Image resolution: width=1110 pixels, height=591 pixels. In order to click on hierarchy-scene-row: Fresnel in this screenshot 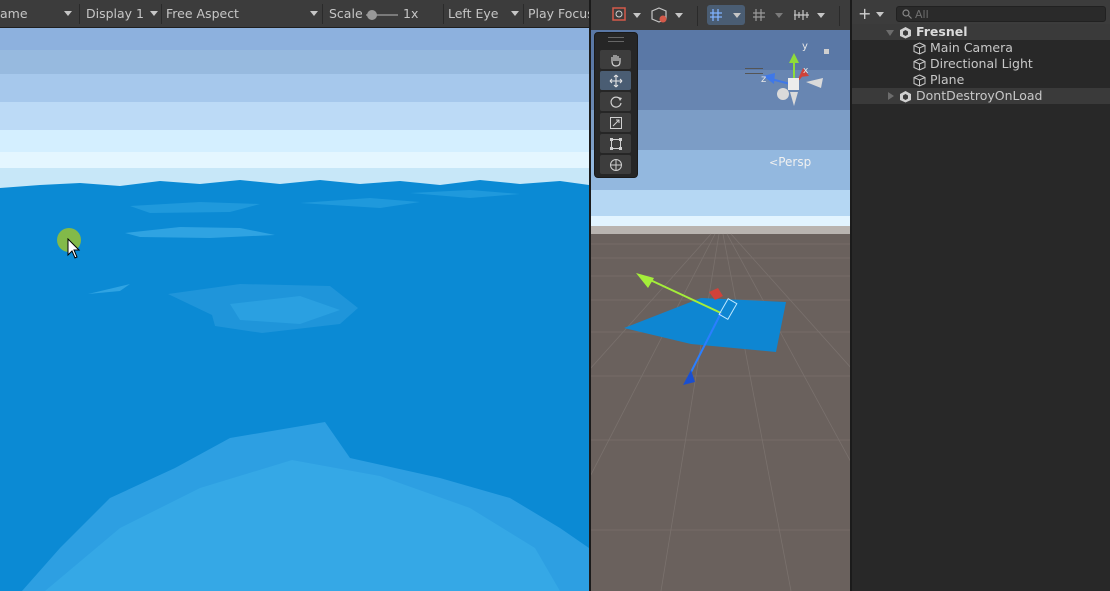, I will do `click(981, 32)`.